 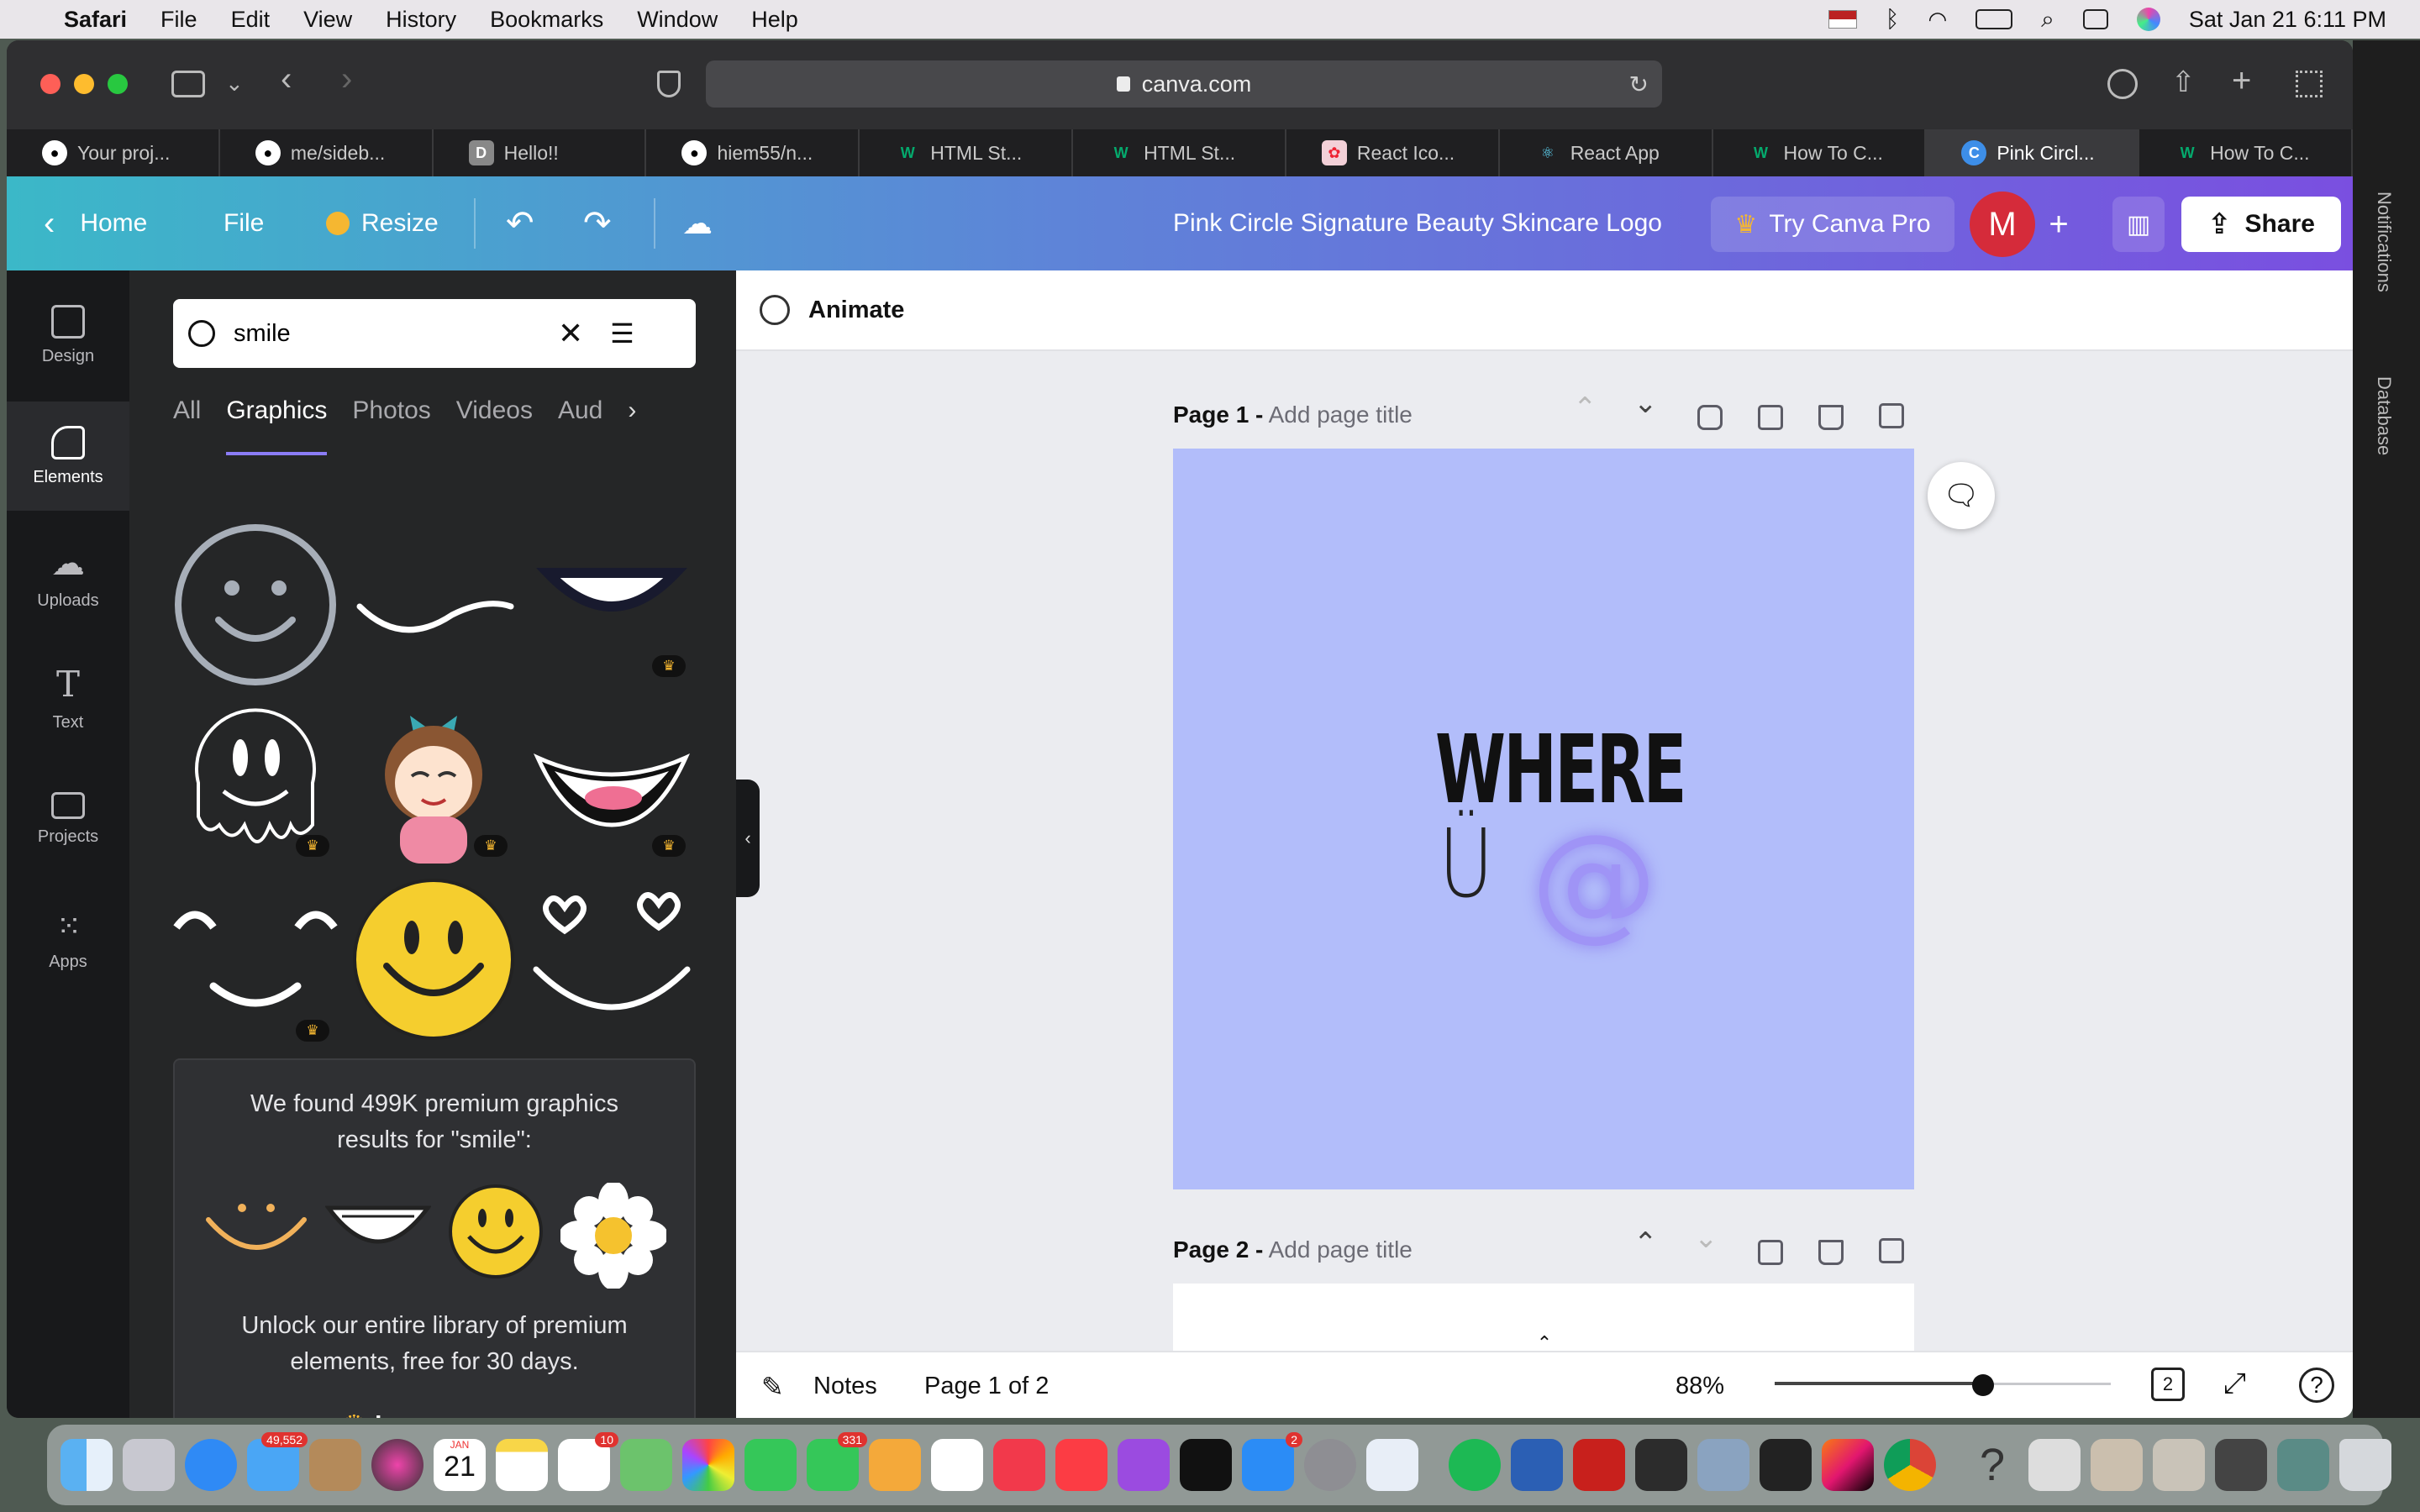 What do you see at coordinates (646, 1465) in the screenshot?
I see `maps-icon` at bounding box center [646, 1465].